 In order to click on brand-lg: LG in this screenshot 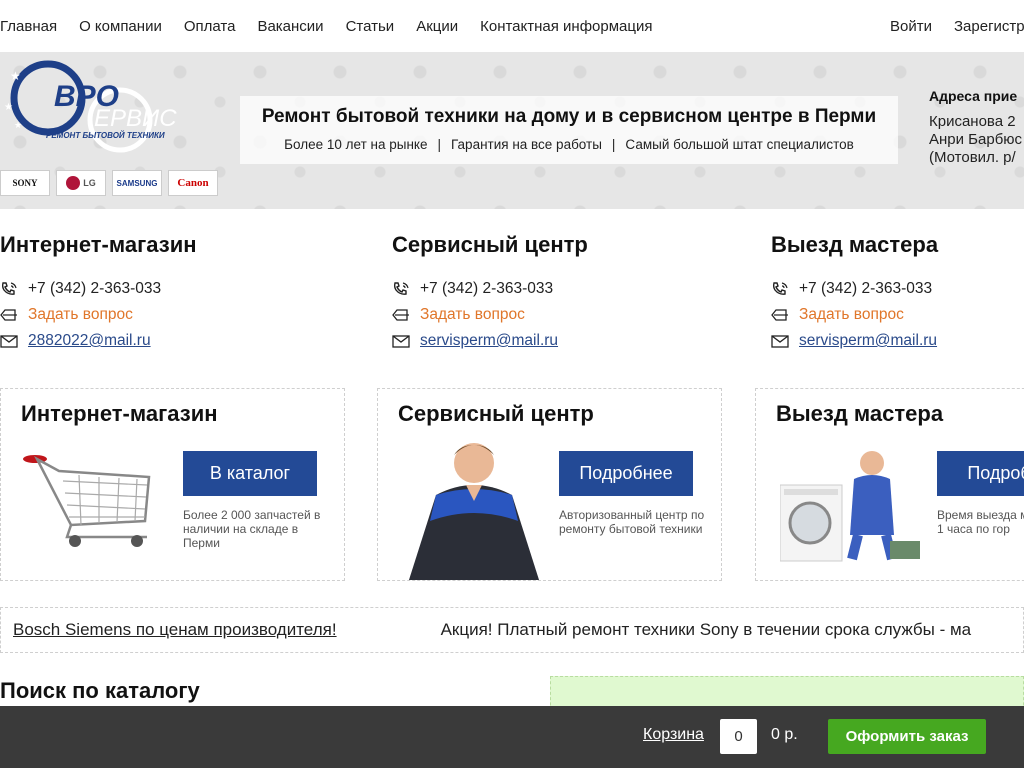, I will do `click(81, 183)`.